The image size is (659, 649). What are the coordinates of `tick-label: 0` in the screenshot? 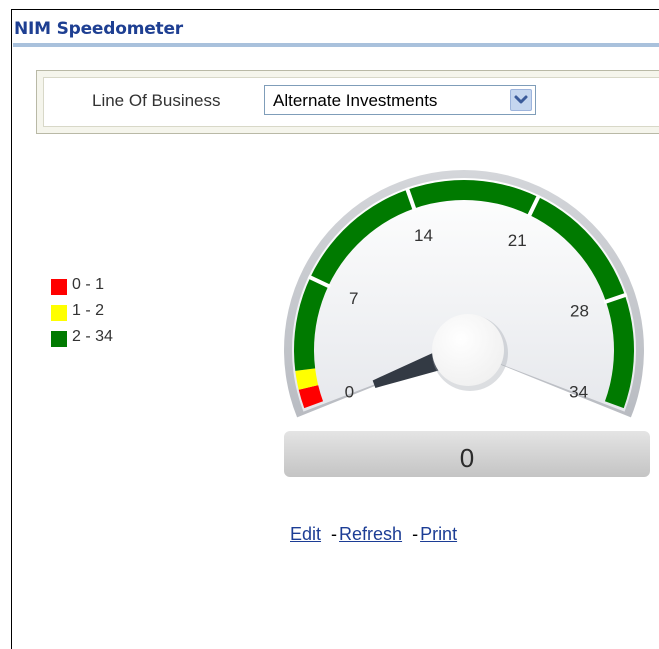 It's located at (349, 392).